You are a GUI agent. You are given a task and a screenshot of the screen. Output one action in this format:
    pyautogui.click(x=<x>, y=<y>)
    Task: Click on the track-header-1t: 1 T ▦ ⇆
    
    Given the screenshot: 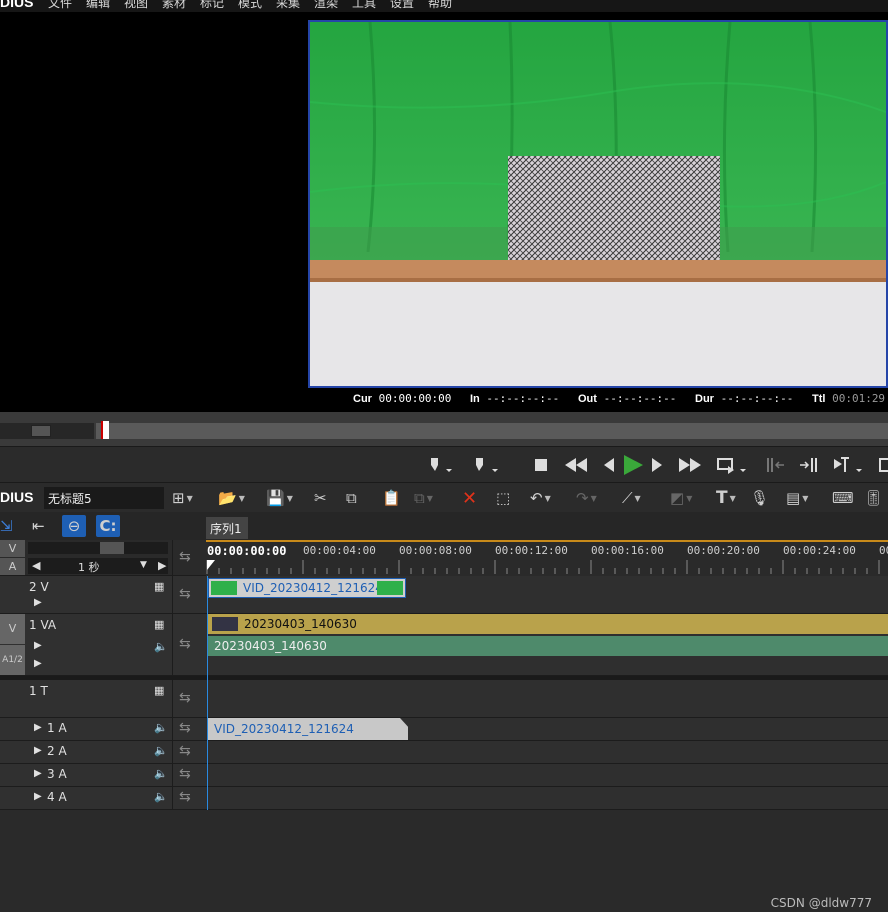 What is the action you would take?
    pyautogui.click(x=103, y=699)
    